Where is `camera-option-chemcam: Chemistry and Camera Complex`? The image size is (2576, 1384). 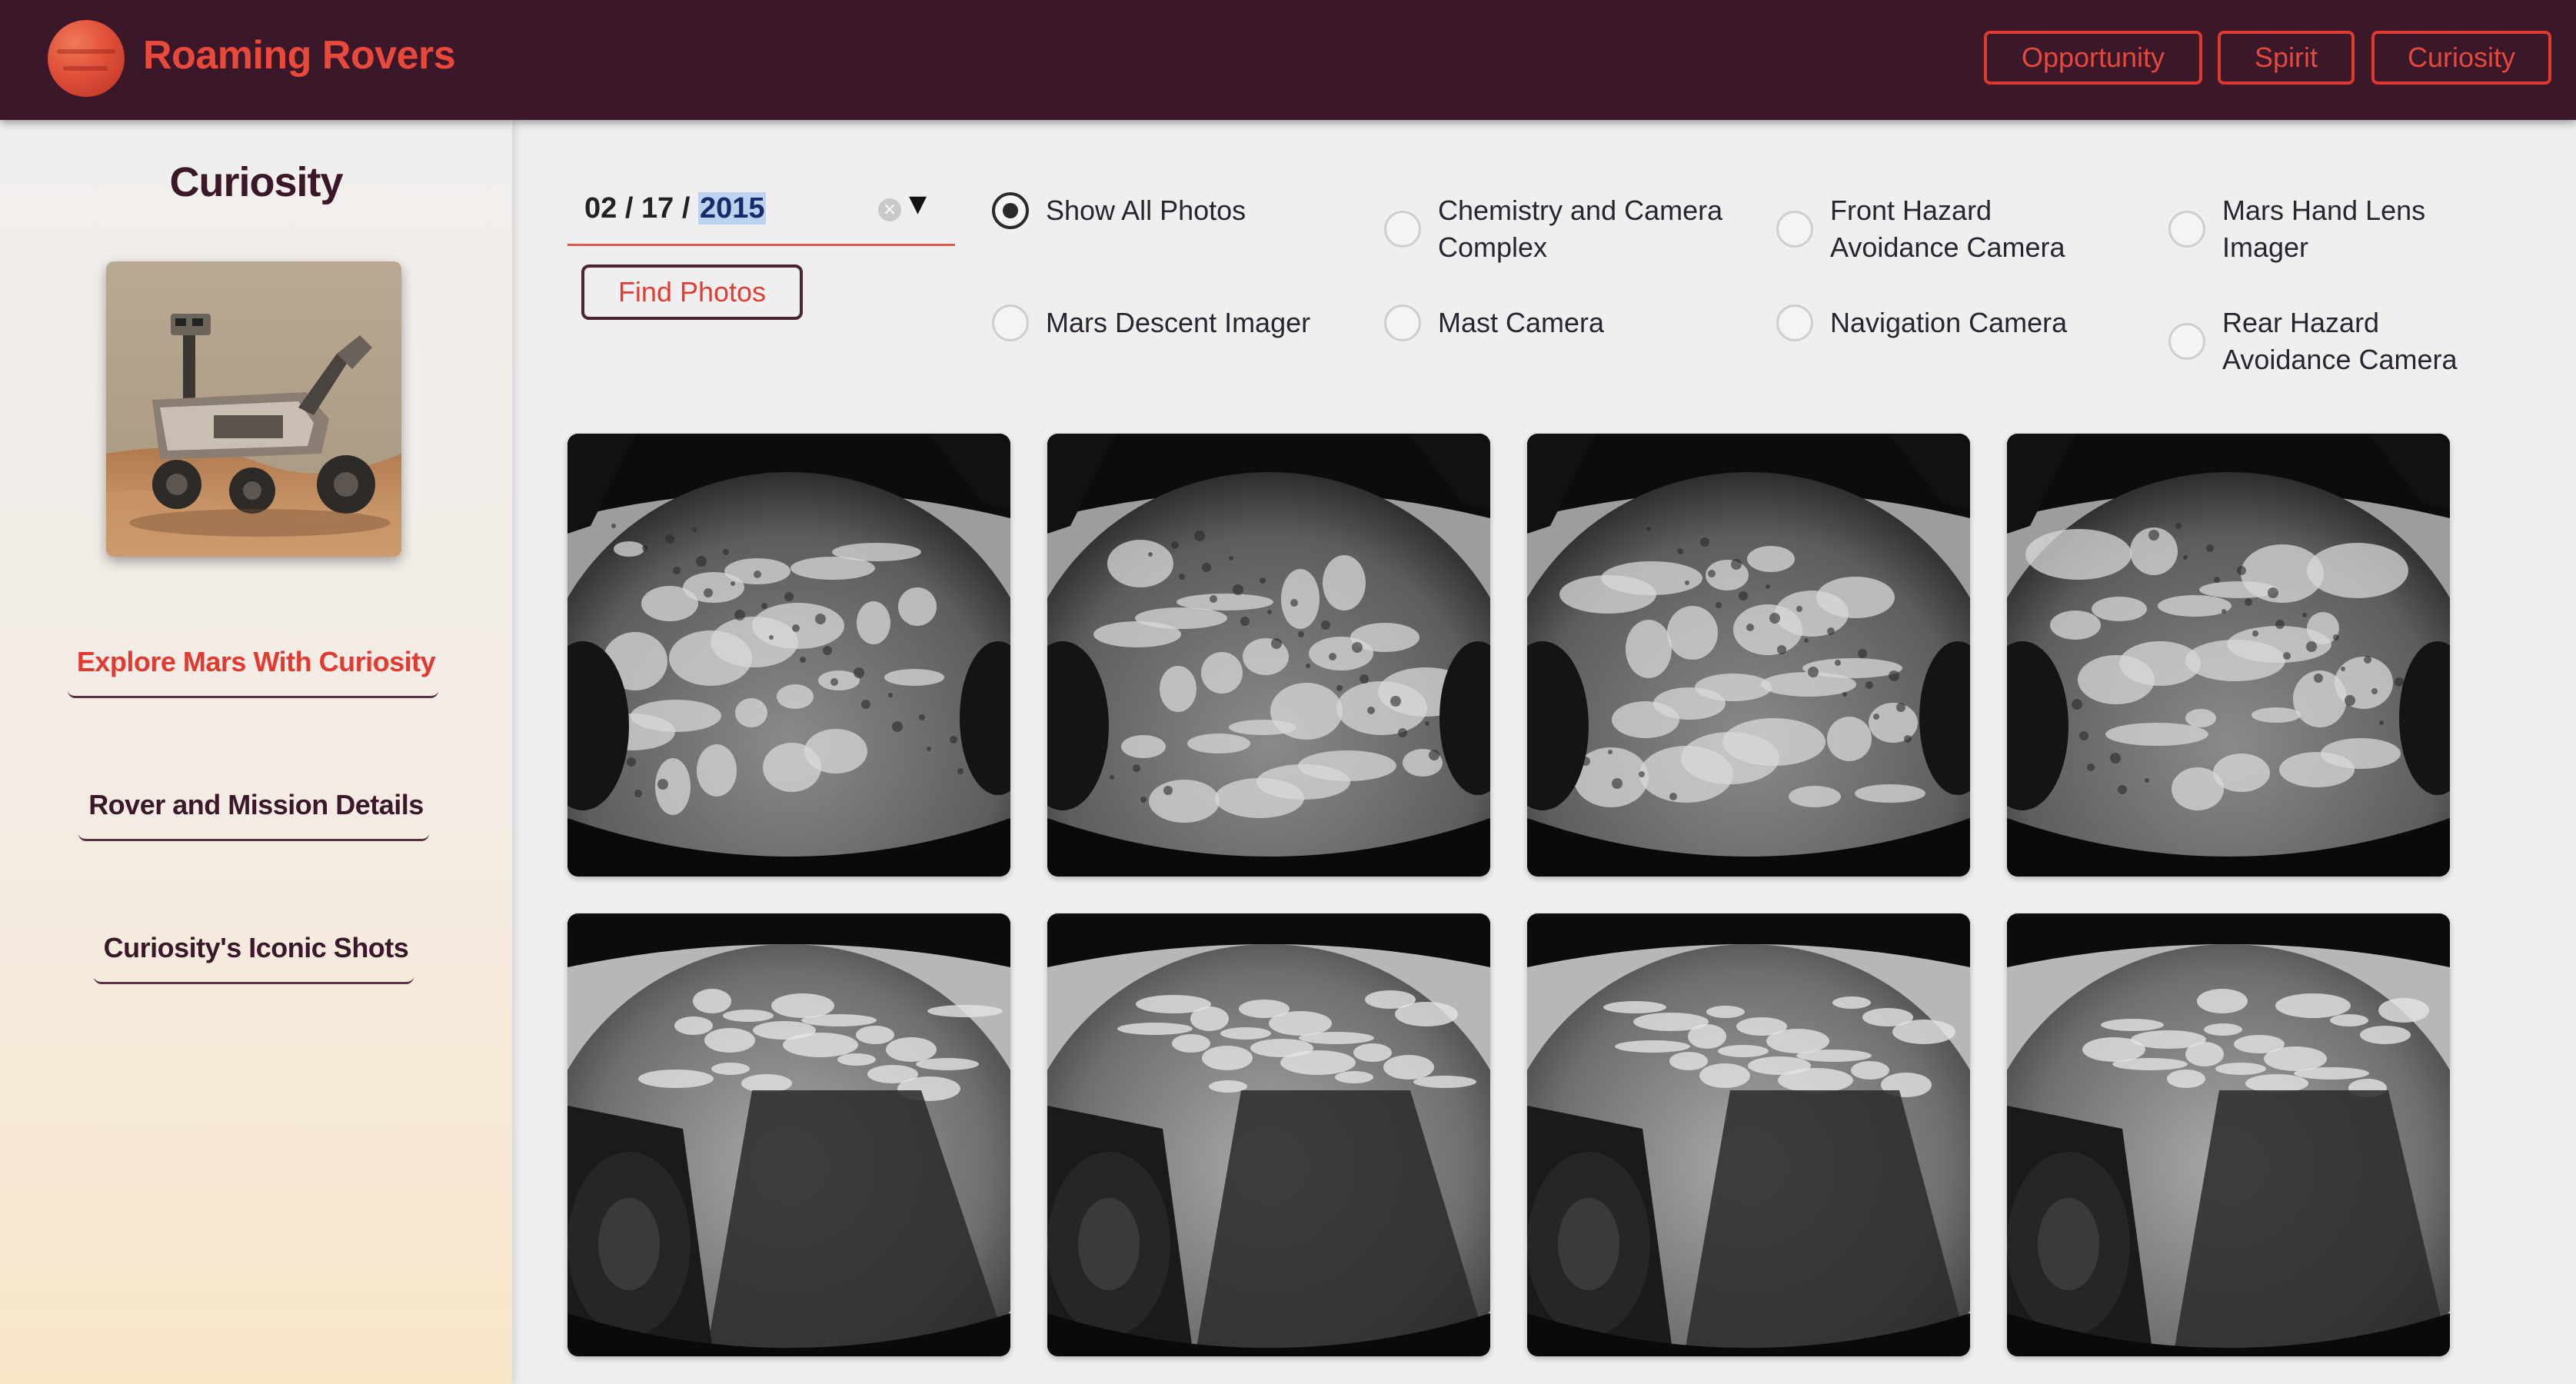
camera-option-chemcam: Chemistry and Camera Complex is located at coordinates (1553, 229).